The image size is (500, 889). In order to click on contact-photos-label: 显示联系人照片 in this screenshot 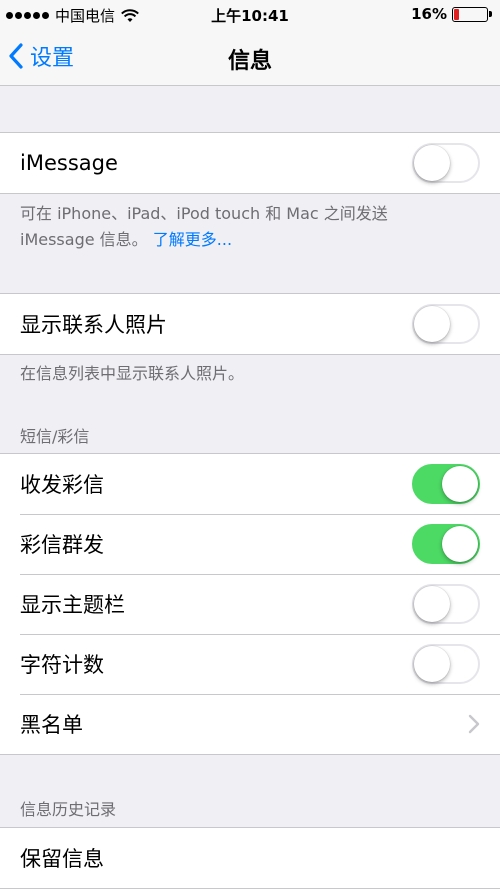, I will do `click(93, 325)`.